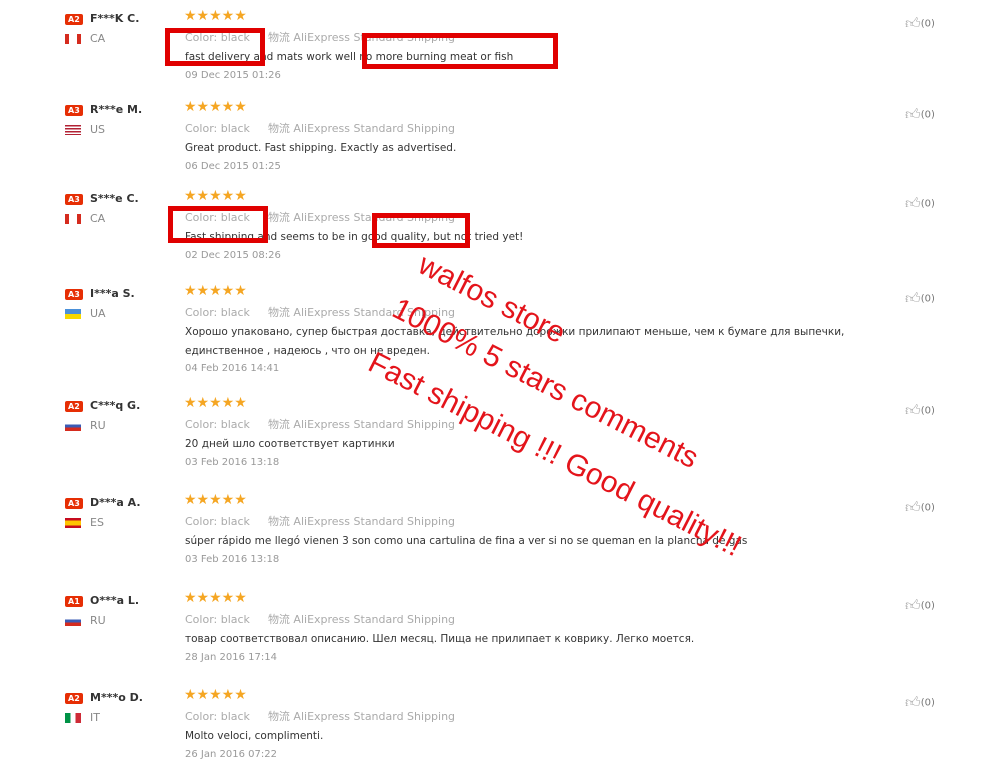 This screenshot has height=775, width=1000. What do you see at coordinates (115, 502) in the screenshot?
I see `reviewer-name: D***a A.` at bounding box center [115, 502].